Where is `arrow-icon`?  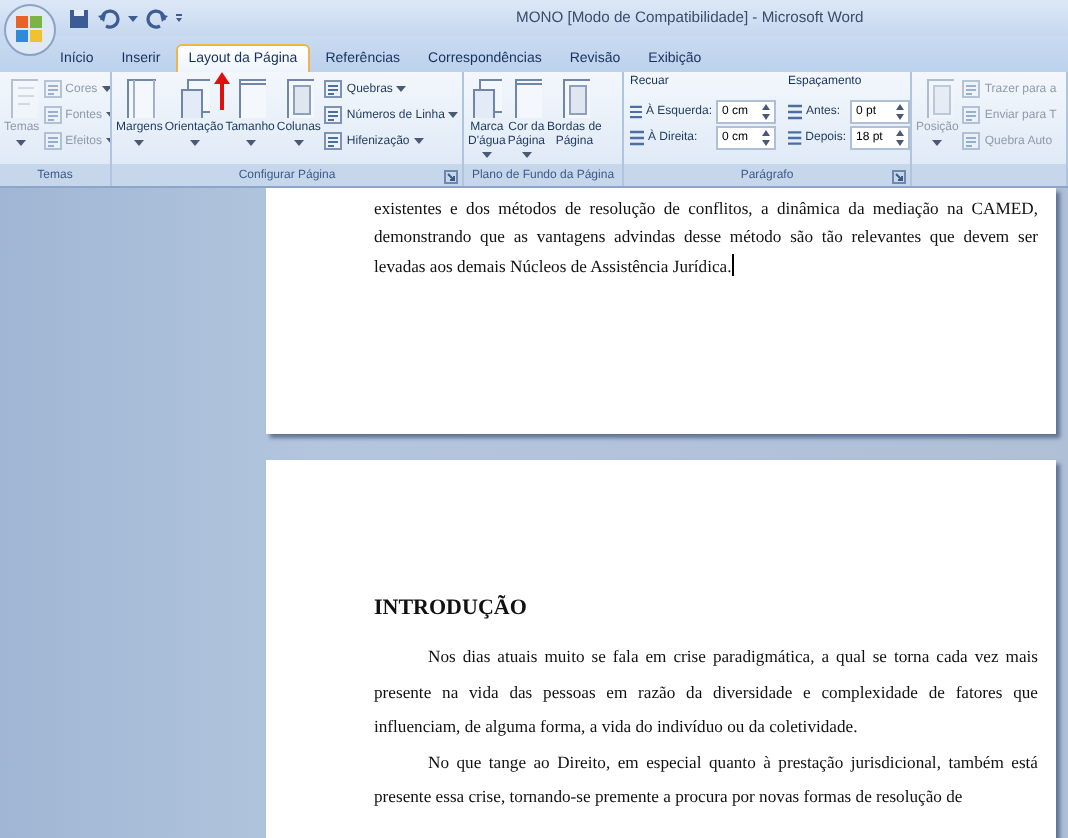 arrow-icon is located at coordinates (222, 91).